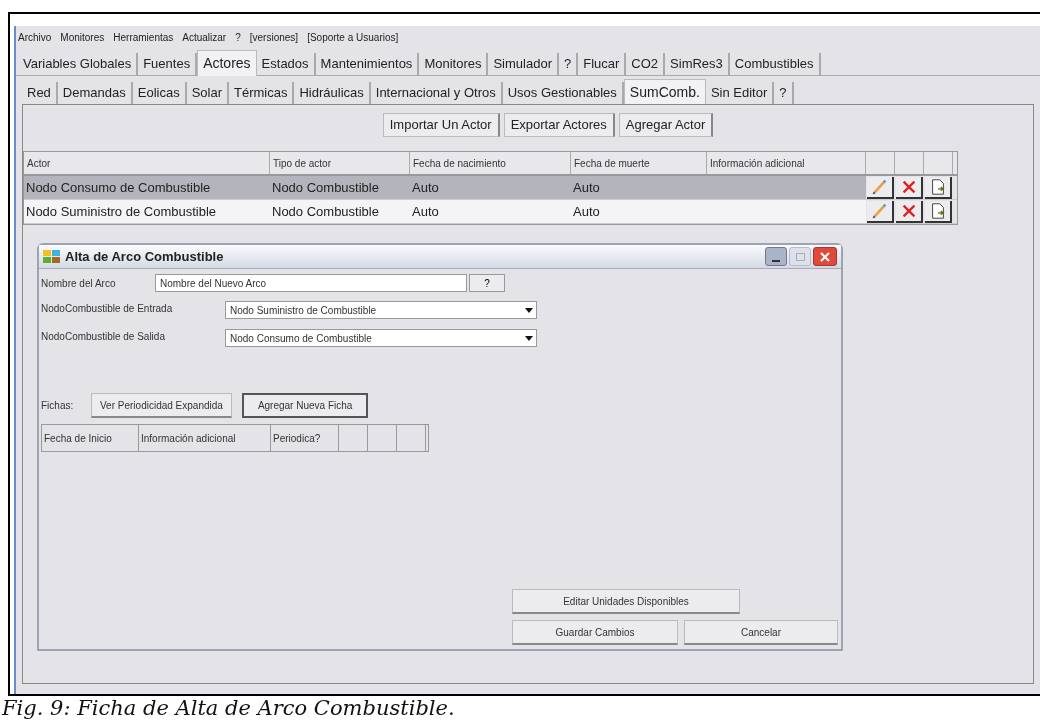  I want to click on dialog-title: Alta de Arco Combustible, so click(144, 256).